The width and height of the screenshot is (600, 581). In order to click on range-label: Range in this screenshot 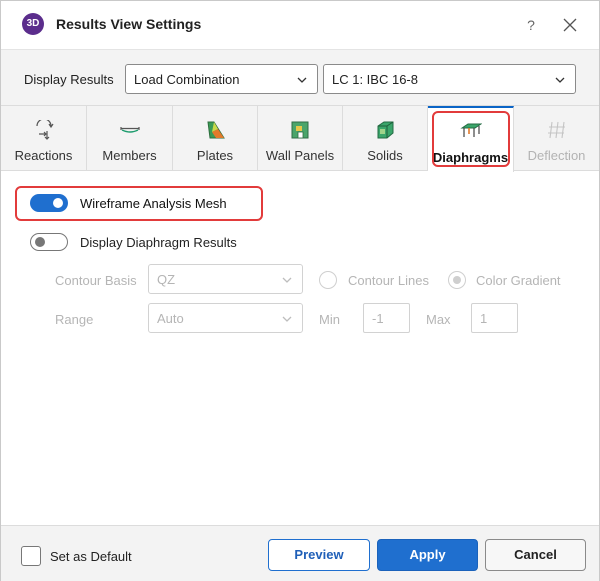, I will do `click(74, 319)`.